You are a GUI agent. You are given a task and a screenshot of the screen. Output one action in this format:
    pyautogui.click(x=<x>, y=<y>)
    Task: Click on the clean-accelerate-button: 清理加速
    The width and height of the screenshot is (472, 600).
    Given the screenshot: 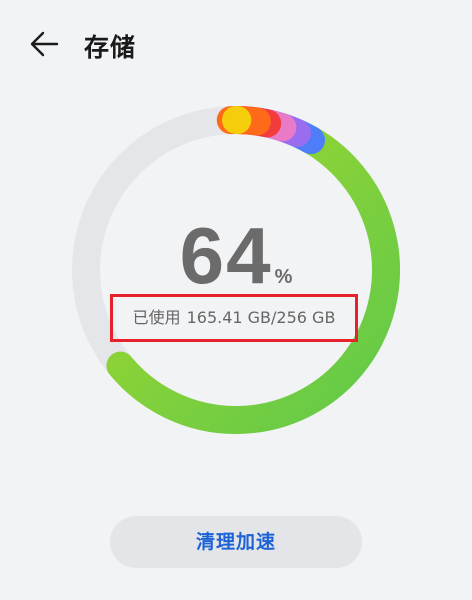 What is the action you would take?
    pyautogui.click(x=236, y=542)
    